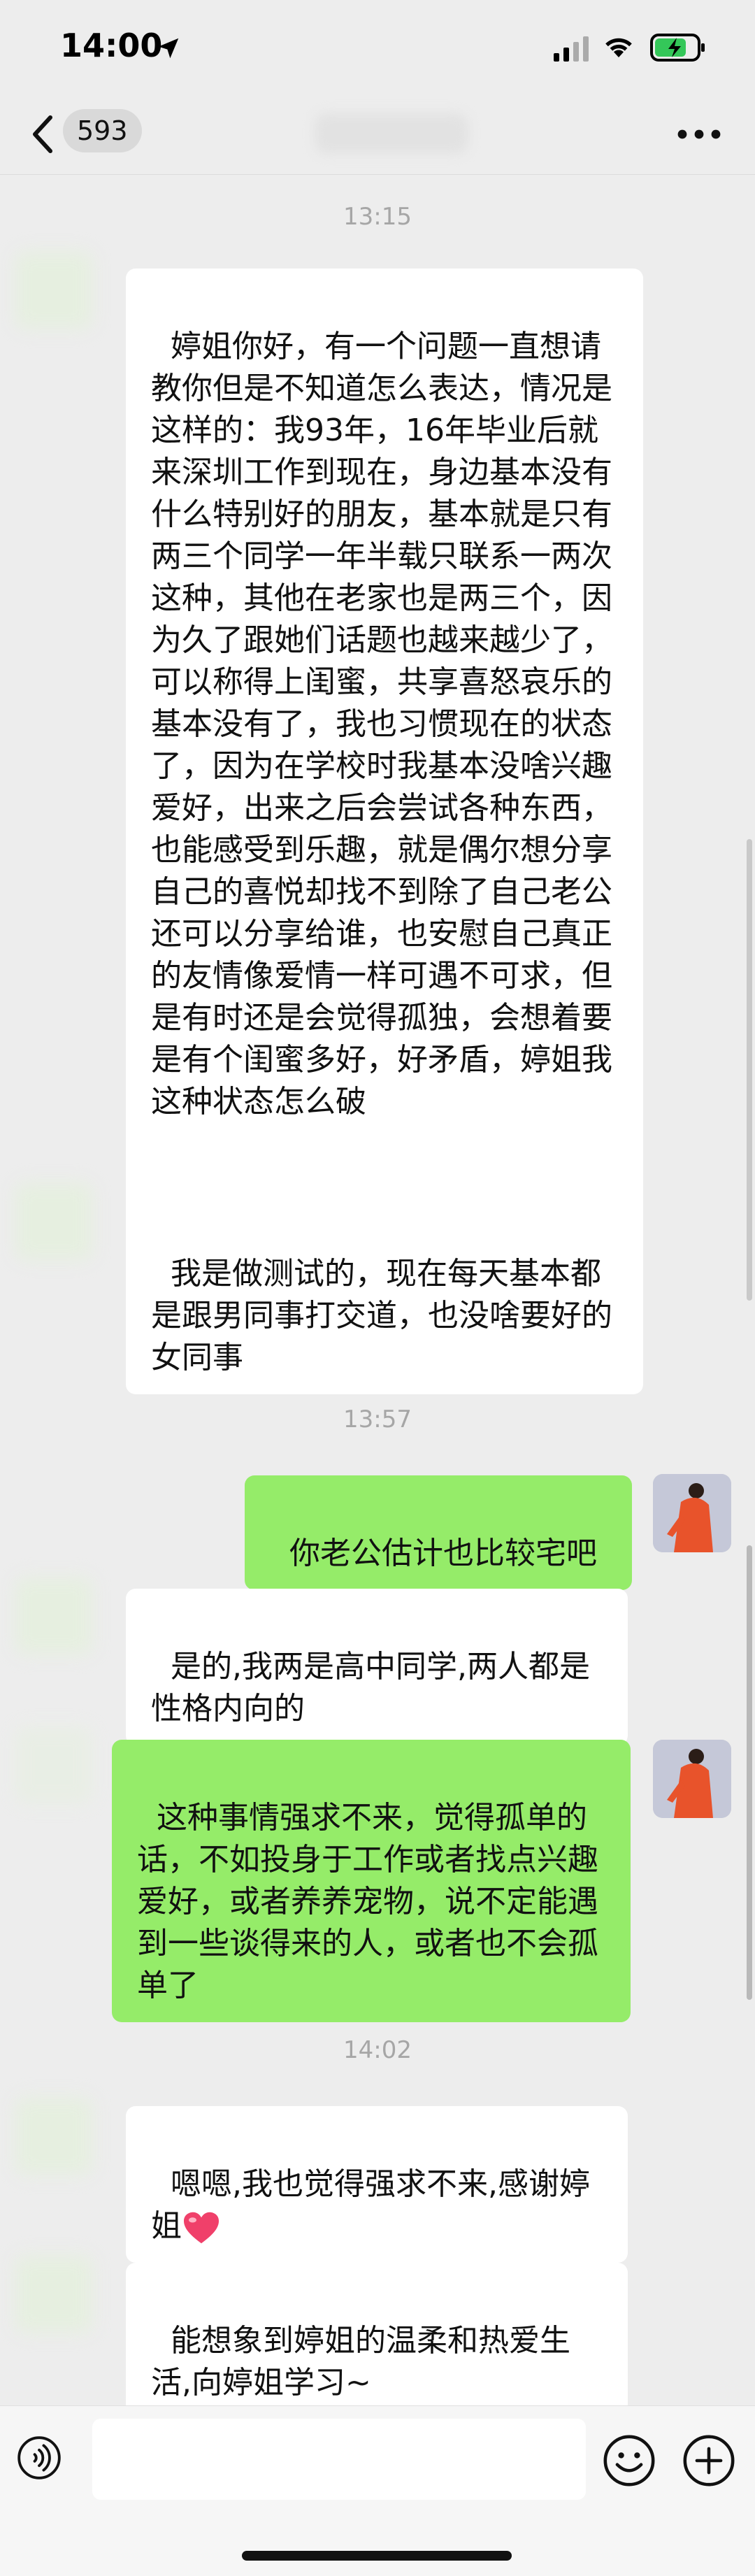 The height and width of the screenshot is (2576, 755). I want to click on timestamp: 13:57, so click(377, 1419).